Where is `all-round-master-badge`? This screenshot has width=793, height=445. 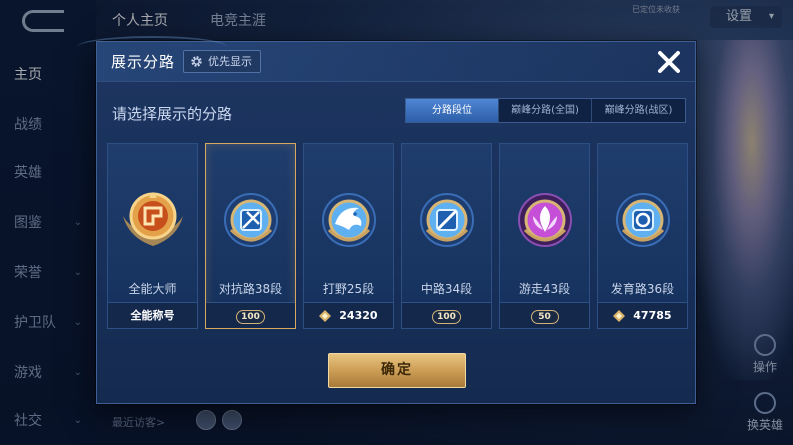 all-round-master-badge is located at coordinates (152, 219).